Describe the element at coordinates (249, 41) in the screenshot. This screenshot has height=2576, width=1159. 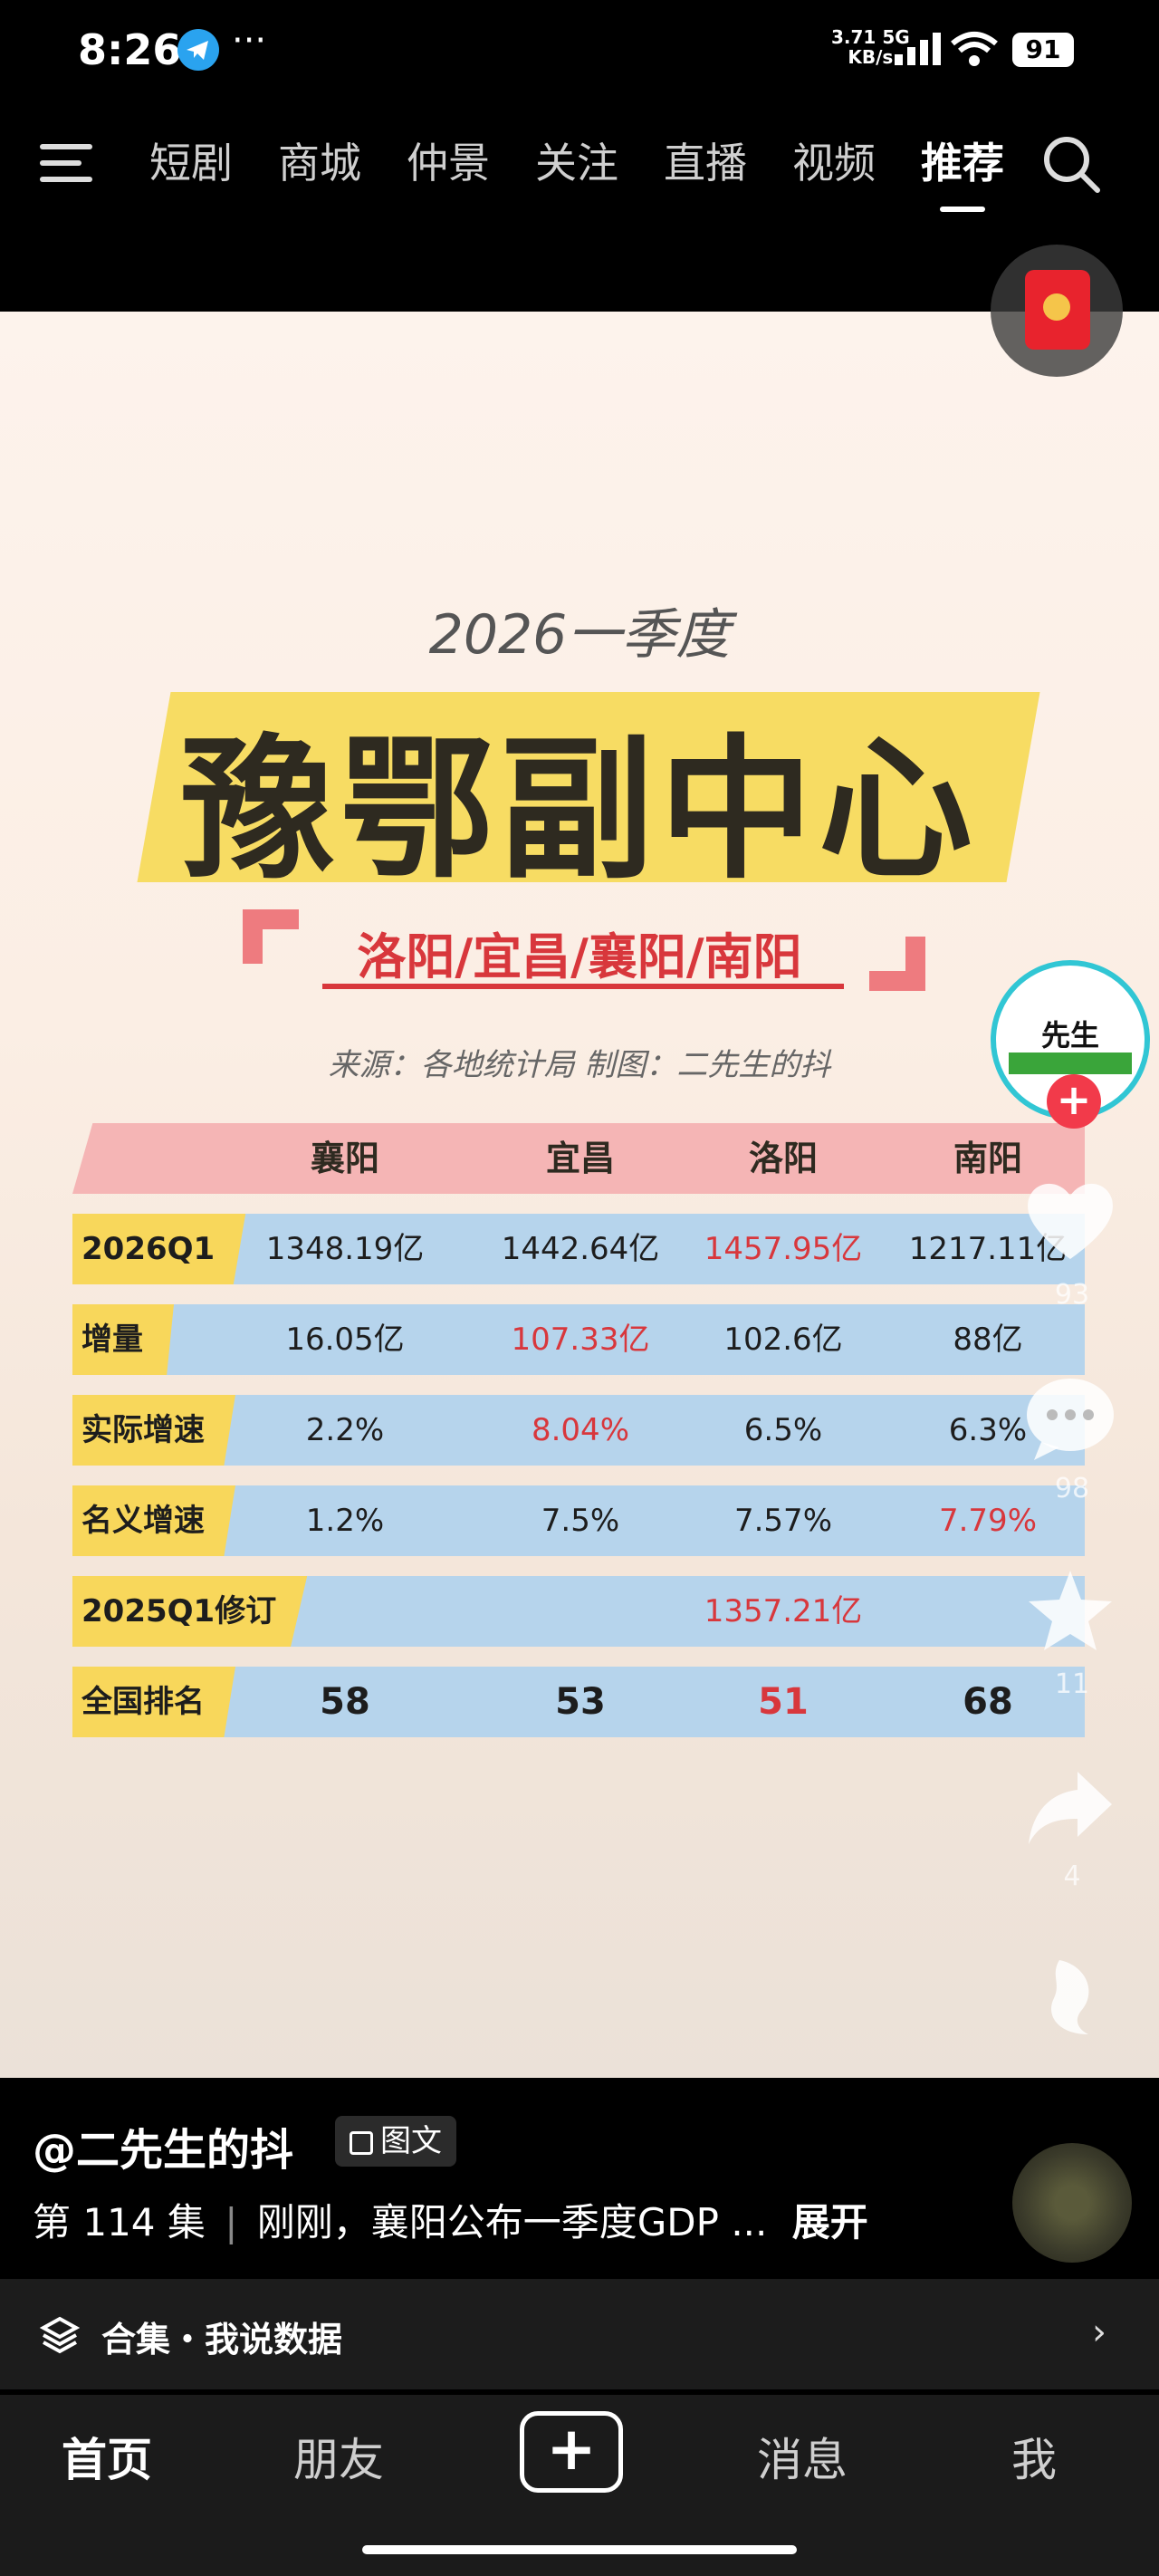
I see `more-notifications-icon: ···` at that location.